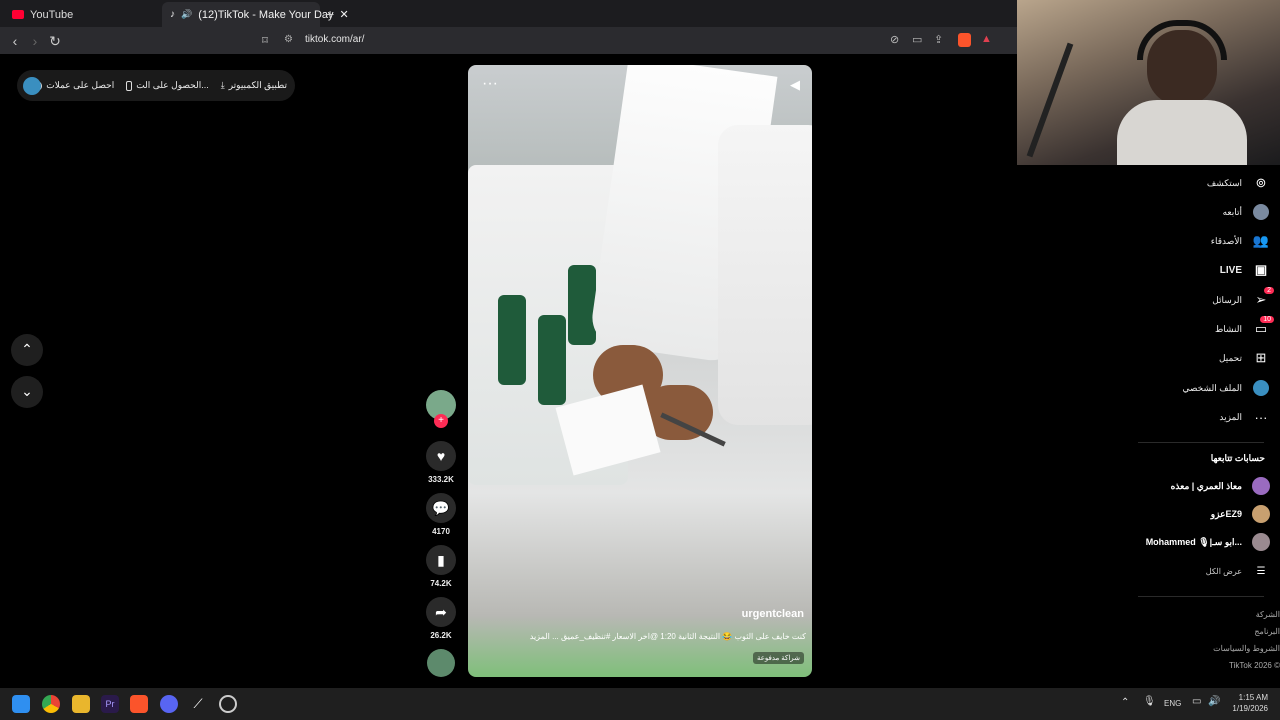 Image resolution: width=1280 pixels, height=720 pixels. Describe the element at coordinates (1196, 701) in the screenshot. I see `monitor-icon: ▭` at that location.